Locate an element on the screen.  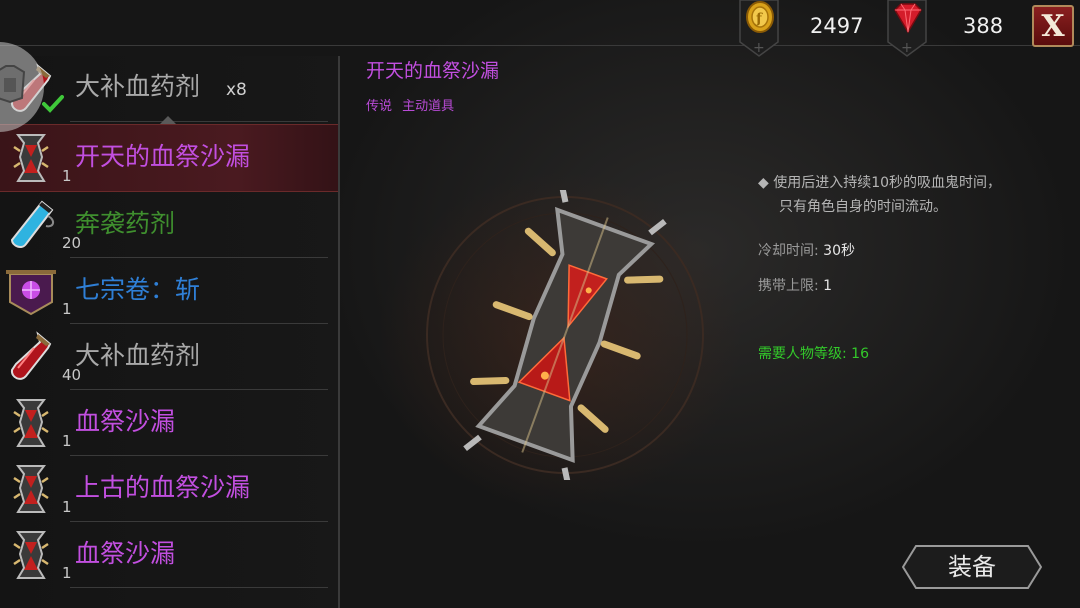
list-item: 开天的血祭沙漏 1 is located at coordinates (169, 158).